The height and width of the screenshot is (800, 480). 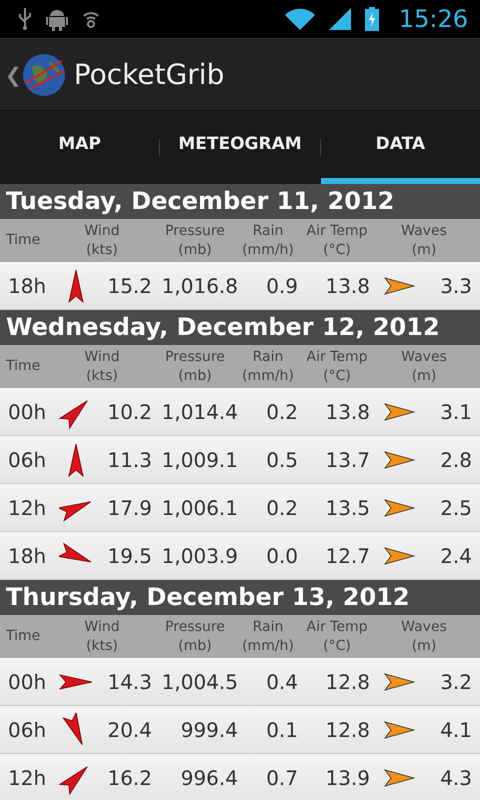 I want to click on clock-time: 15:26, so click(x=433, y=19).